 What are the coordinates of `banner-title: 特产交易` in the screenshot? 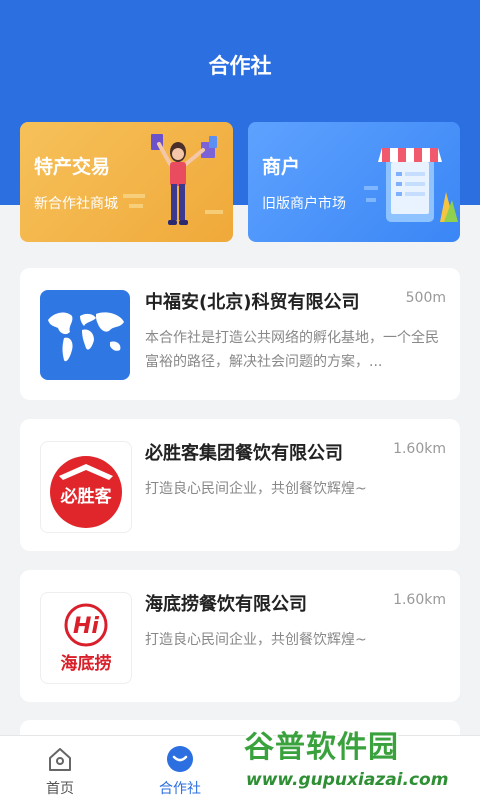 It's located at (72, 167).